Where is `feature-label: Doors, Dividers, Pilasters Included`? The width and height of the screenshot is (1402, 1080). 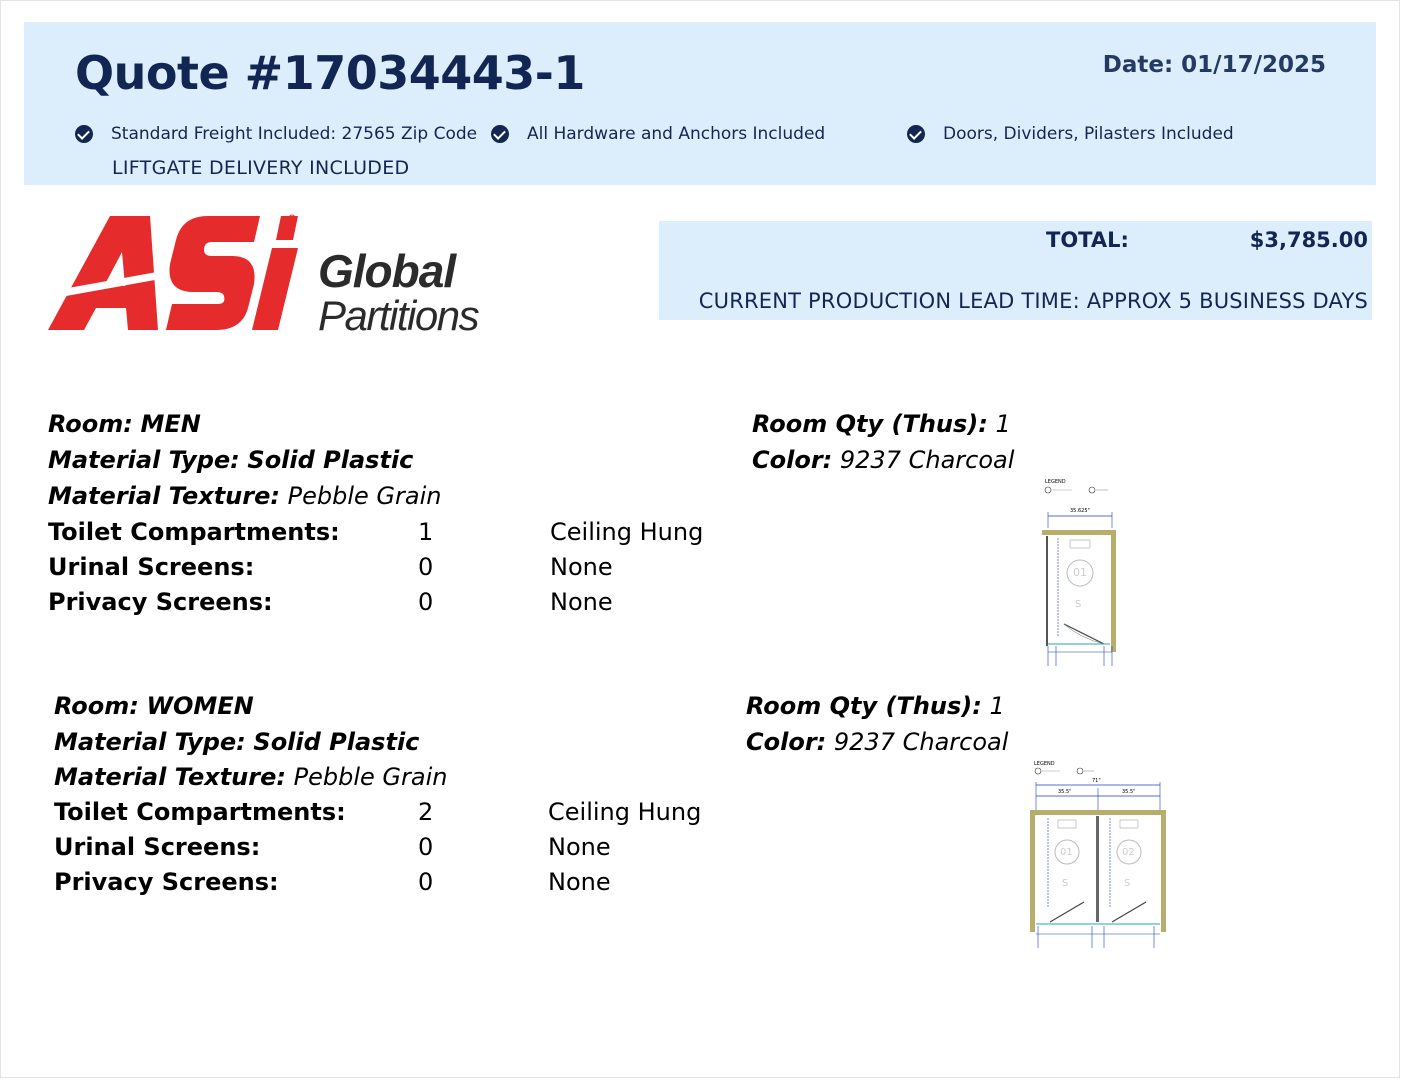
feature-label: Doors, Dividers, Pilasters Included is located at coordinates (1088, 134).